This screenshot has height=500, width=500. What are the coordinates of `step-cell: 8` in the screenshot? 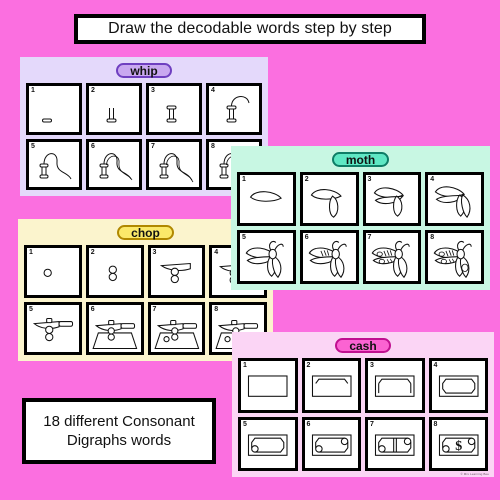 It's located at (454, 257).